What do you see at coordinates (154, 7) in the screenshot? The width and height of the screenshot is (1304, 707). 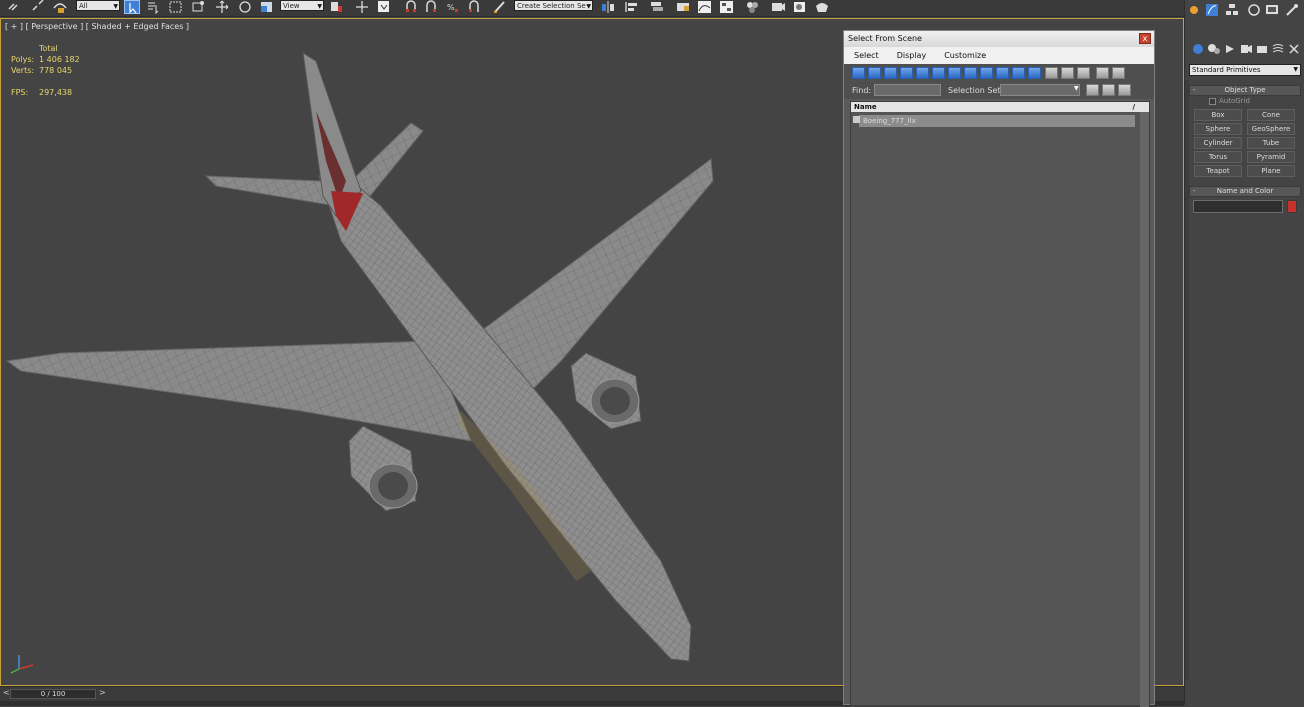 I see `select-by-name-icon` at bounding box center [154, 7].